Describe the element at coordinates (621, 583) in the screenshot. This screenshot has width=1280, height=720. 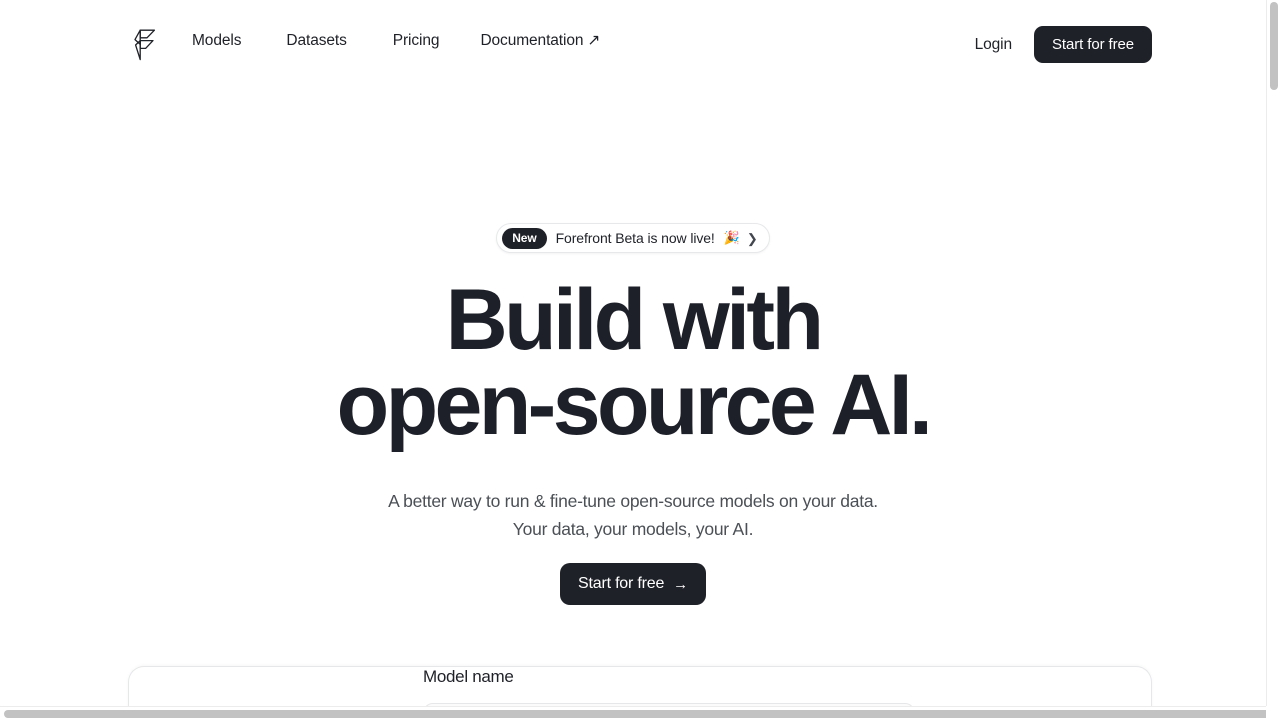
I see `hero-cta-label: Start for free` at that location.